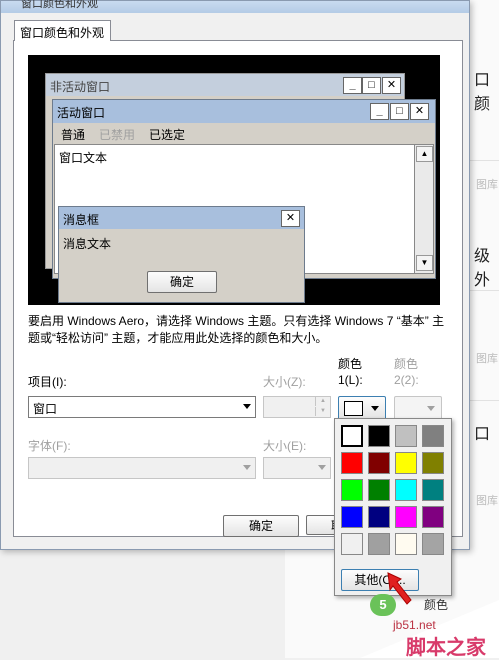 The width and height of the screenshot is (499, 660). What do you see at coordinates (261, 526) in the screenshot?
I see `ok-button: 确定` at bounding box center [261, 526].